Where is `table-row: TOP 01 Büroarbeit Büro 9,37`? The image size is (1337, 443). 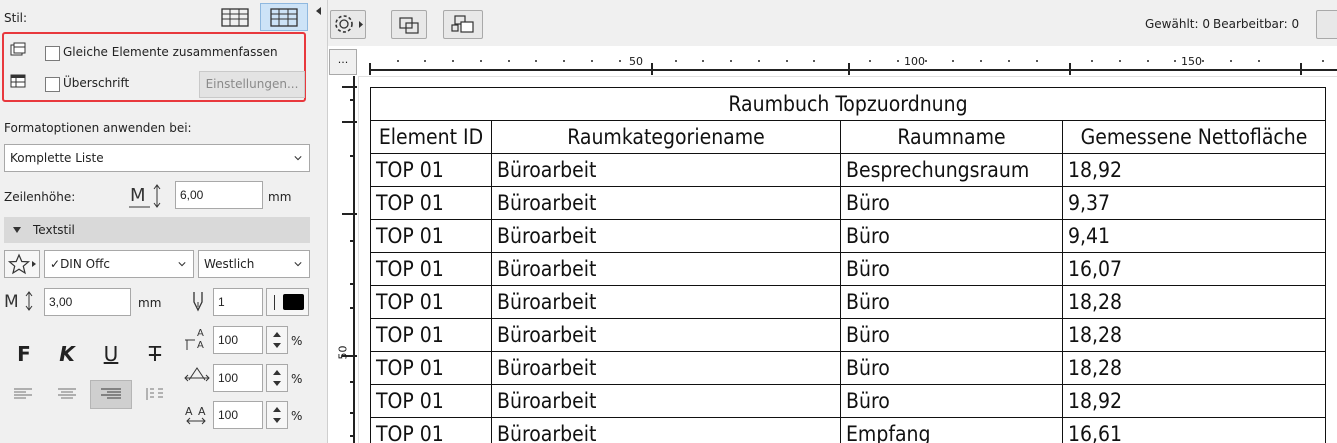 table-row: TOP 01 Büroarbeit Büro 9,37 is located at coordinates (848, 203).